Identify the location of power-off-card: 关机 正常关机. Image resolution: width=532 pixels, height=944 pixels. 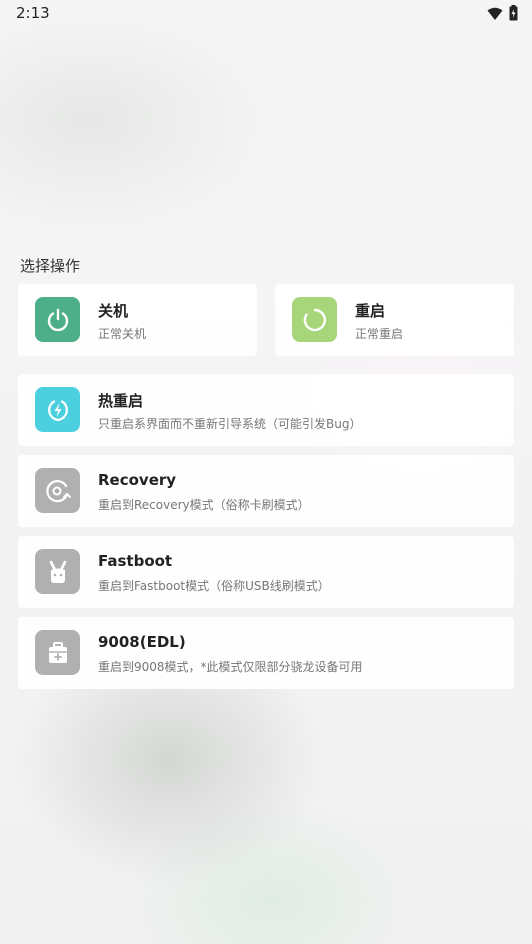
(137, 320).